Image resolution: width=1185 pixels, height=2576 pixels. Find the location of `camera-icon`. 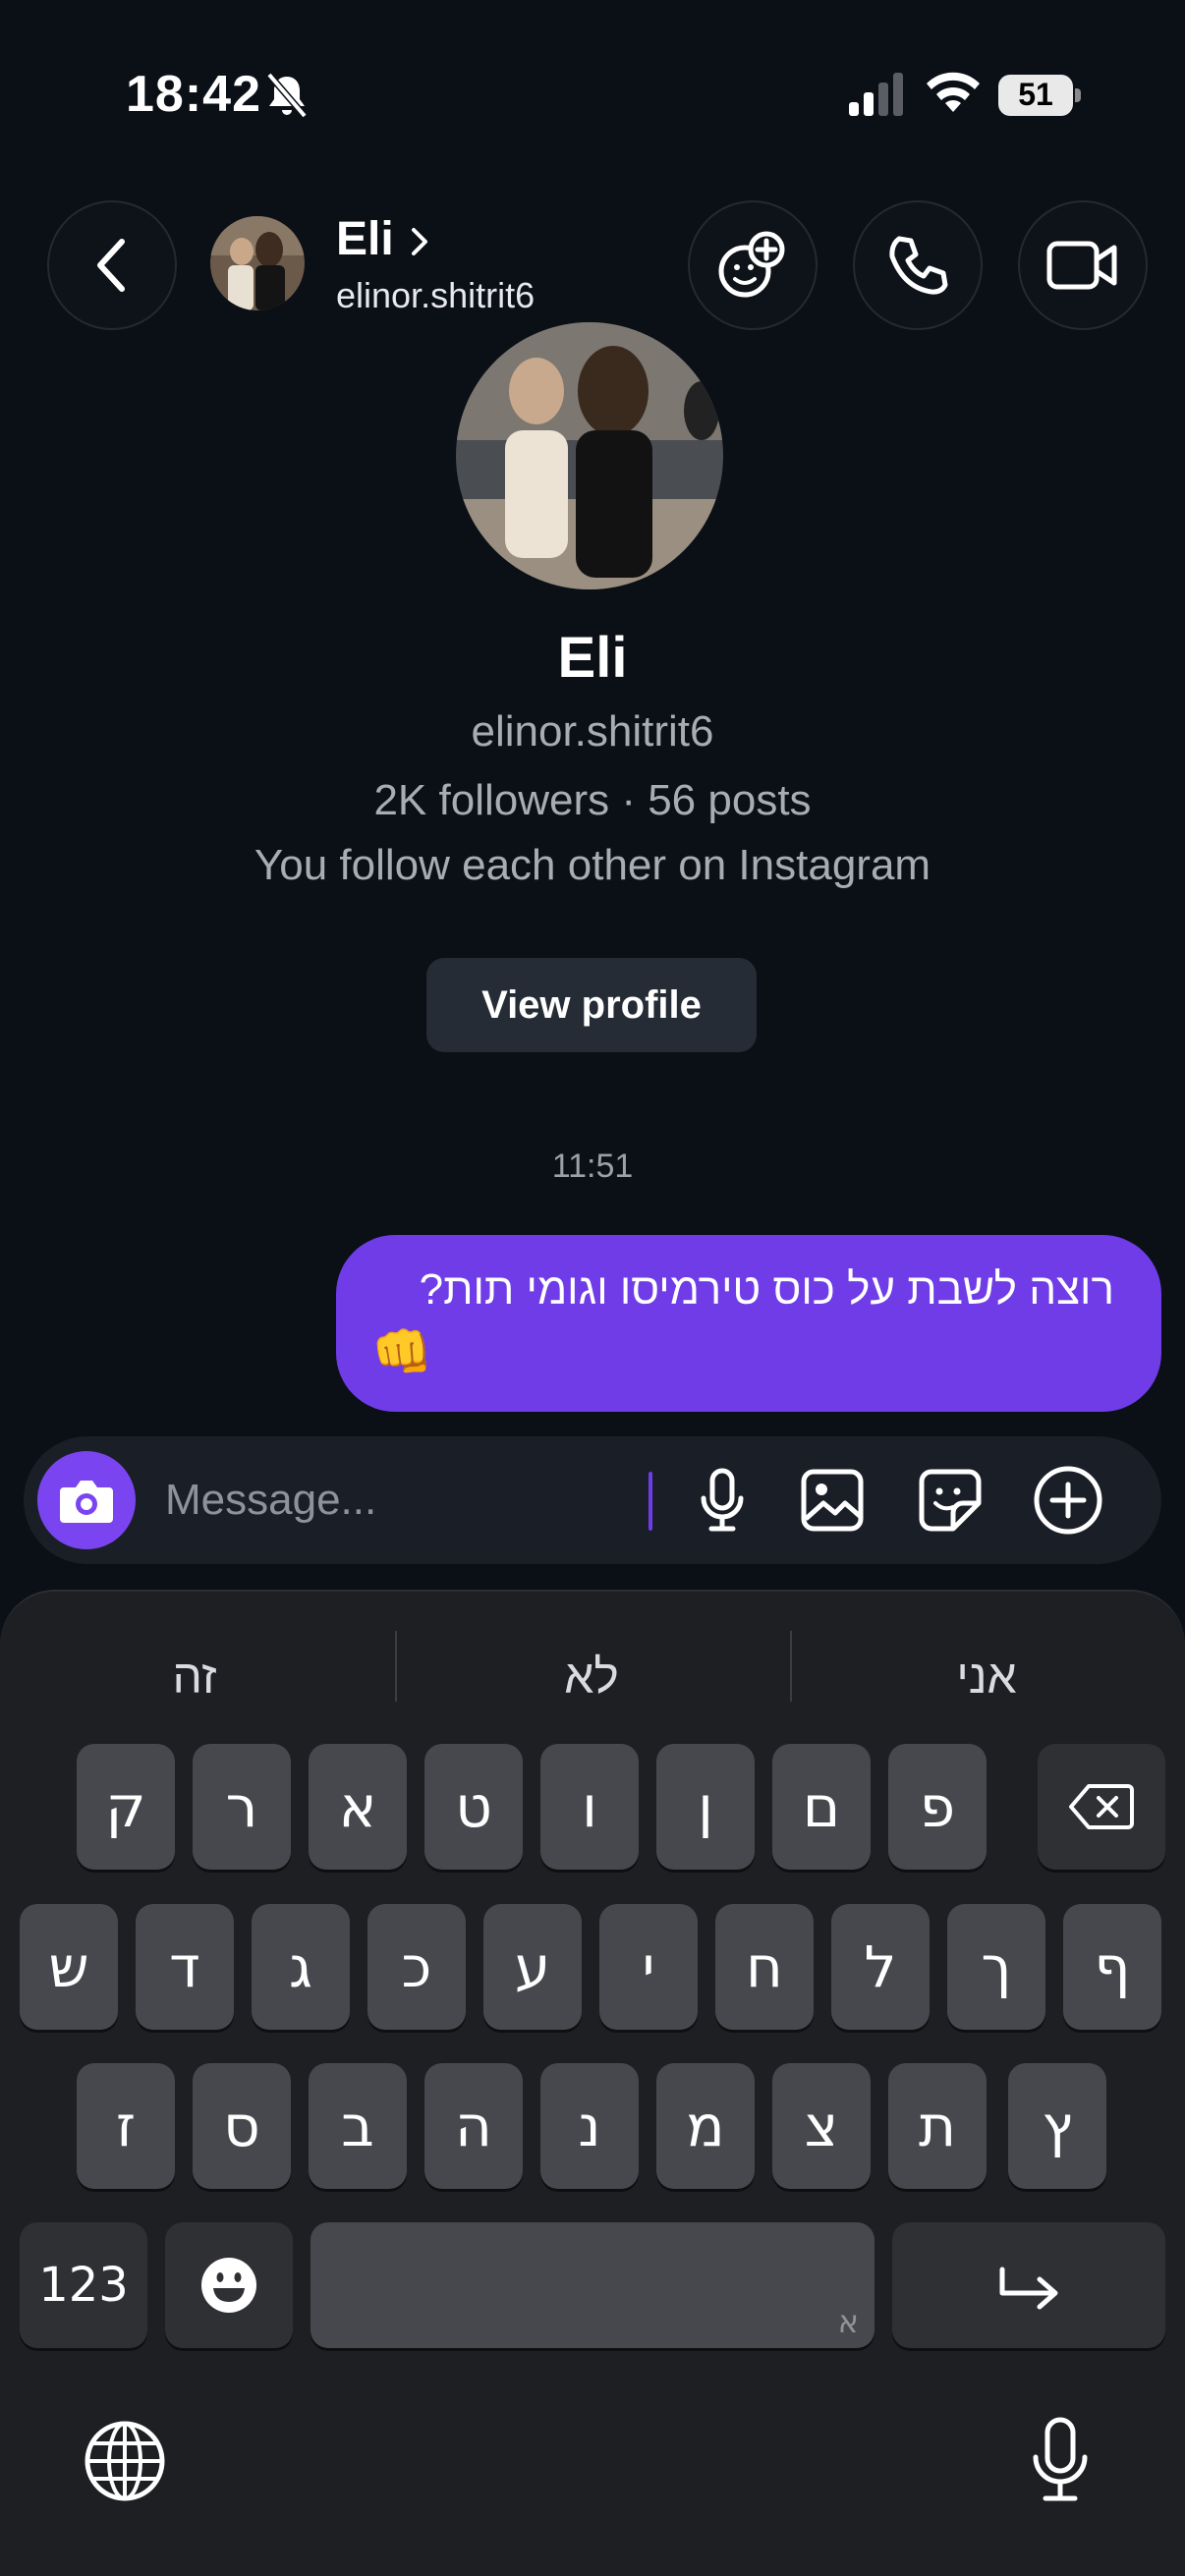

camera-icon is located at coordinates (87, 1502).